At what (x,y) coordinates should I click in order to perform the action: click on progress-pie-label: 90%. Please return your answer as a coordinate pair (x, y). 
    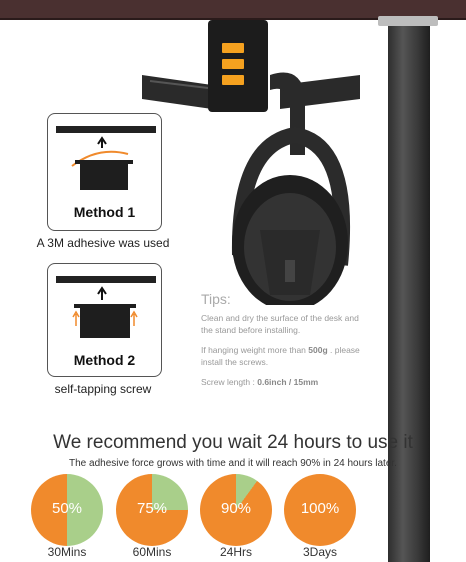
    Looking at the image, I should click on (236, 508).